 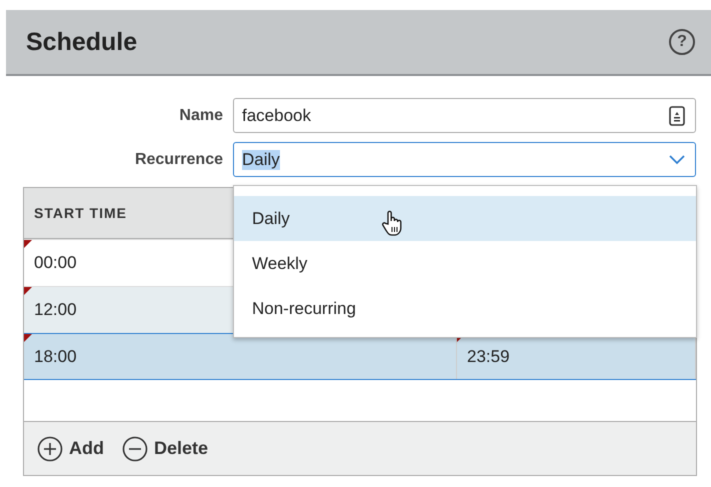 What do you see at coordinates (80, 213) in the screenshot?
I see `column-header: START TIME` at bounding box center [80, 213].